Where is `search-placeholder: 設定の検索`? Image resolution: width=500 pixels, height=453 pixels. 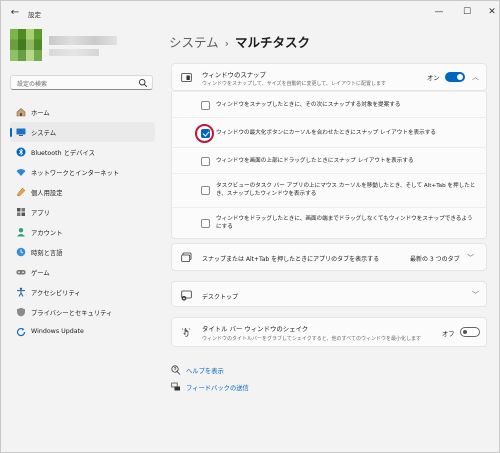 search-placeholder: 設定の検索 is located at coordinates (32, 84).